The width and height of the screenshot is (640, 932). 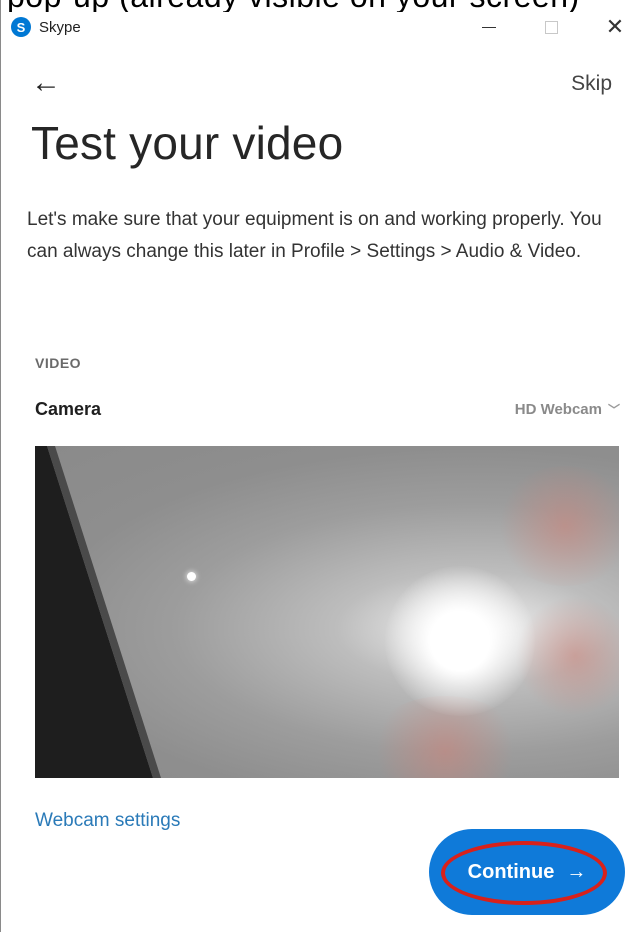 I want to click on page-title: Test your video, so click(x=187, y=143).